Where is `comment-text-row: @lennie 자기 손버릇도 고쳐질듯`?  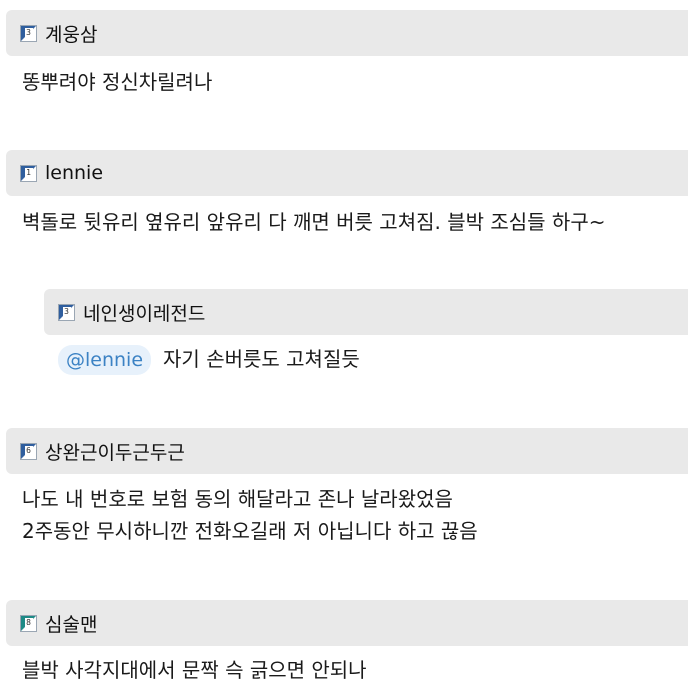 comment-text-row: @lennie 자기 손버릇도 고쳐질듯 is located at coordinates (209, 359).